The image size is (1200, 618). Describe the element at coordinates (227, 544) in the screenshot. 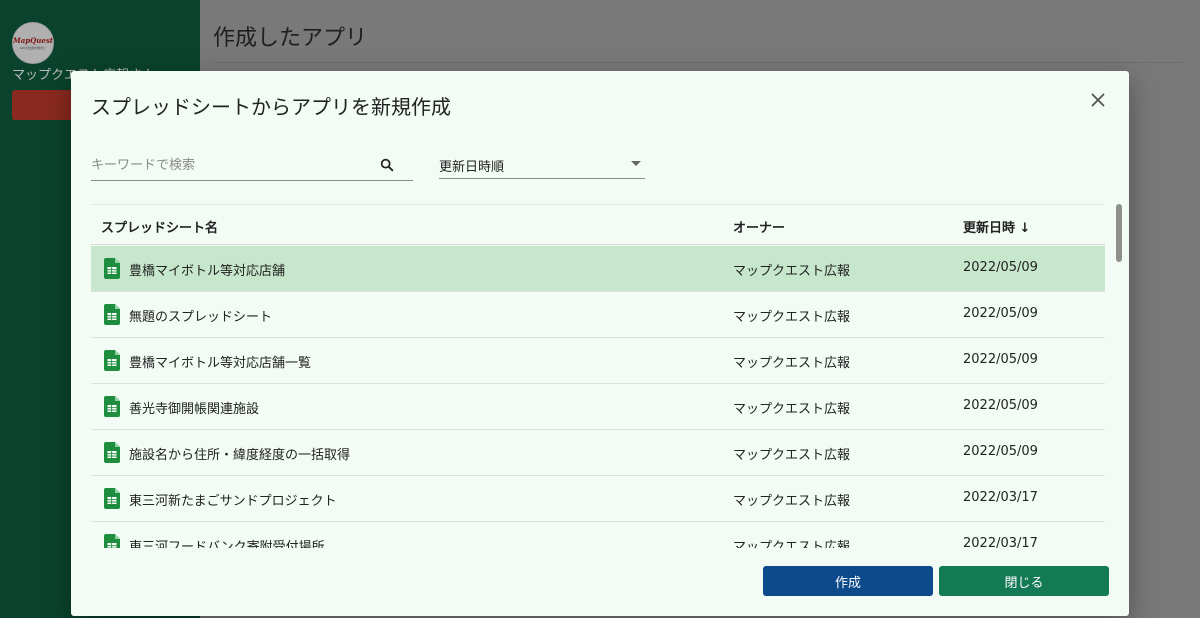

I see `row-spreadsheet-name: 東三河フードバンク寄附受付場所` at that location.